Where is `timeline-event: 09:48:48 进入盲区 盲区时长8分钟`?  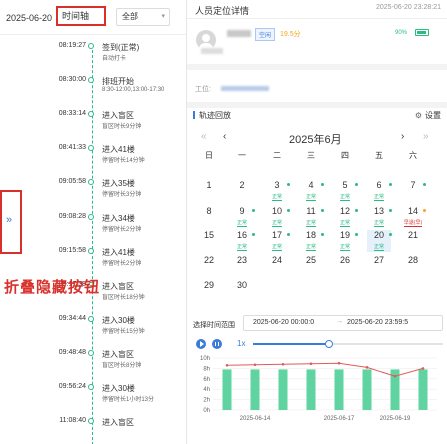 timeline-event: 09:48:48 进入盲区 盲区时长8分钟 is located at coordinates (93, 364).